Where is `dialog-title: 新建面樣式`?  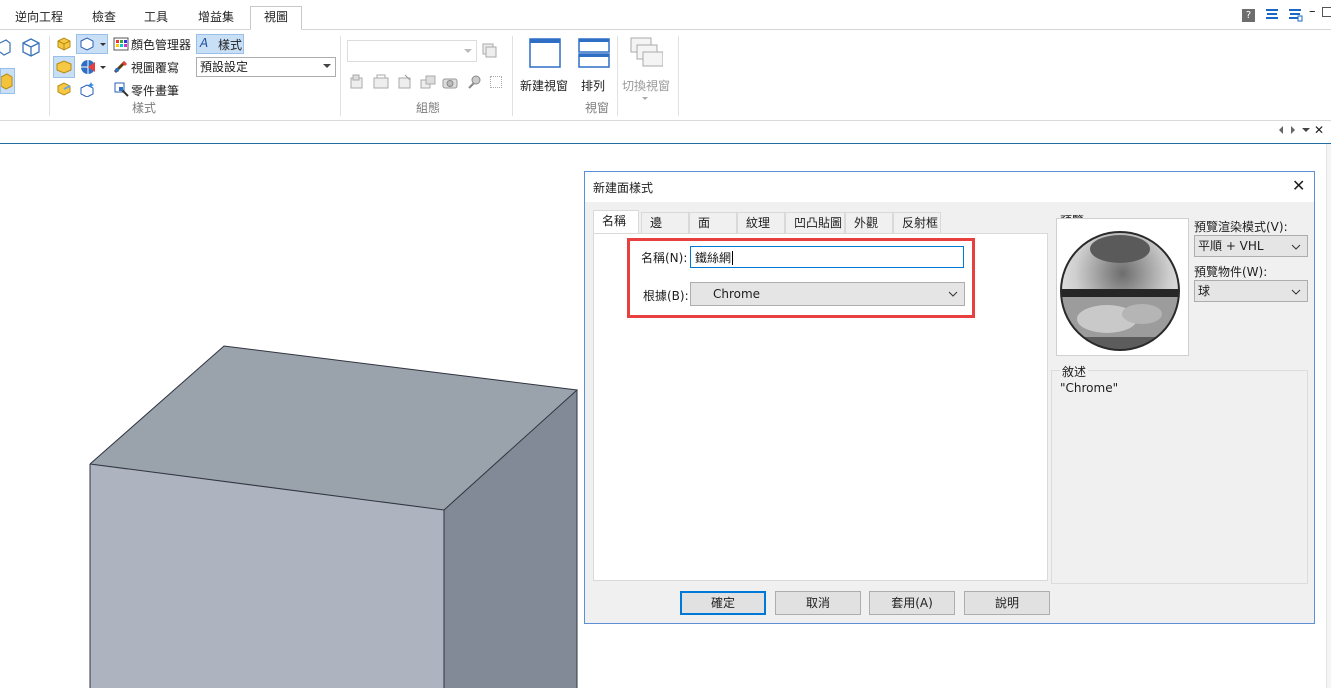
dialog-title: 新建面樣式 is located at coordinates (623, 188).